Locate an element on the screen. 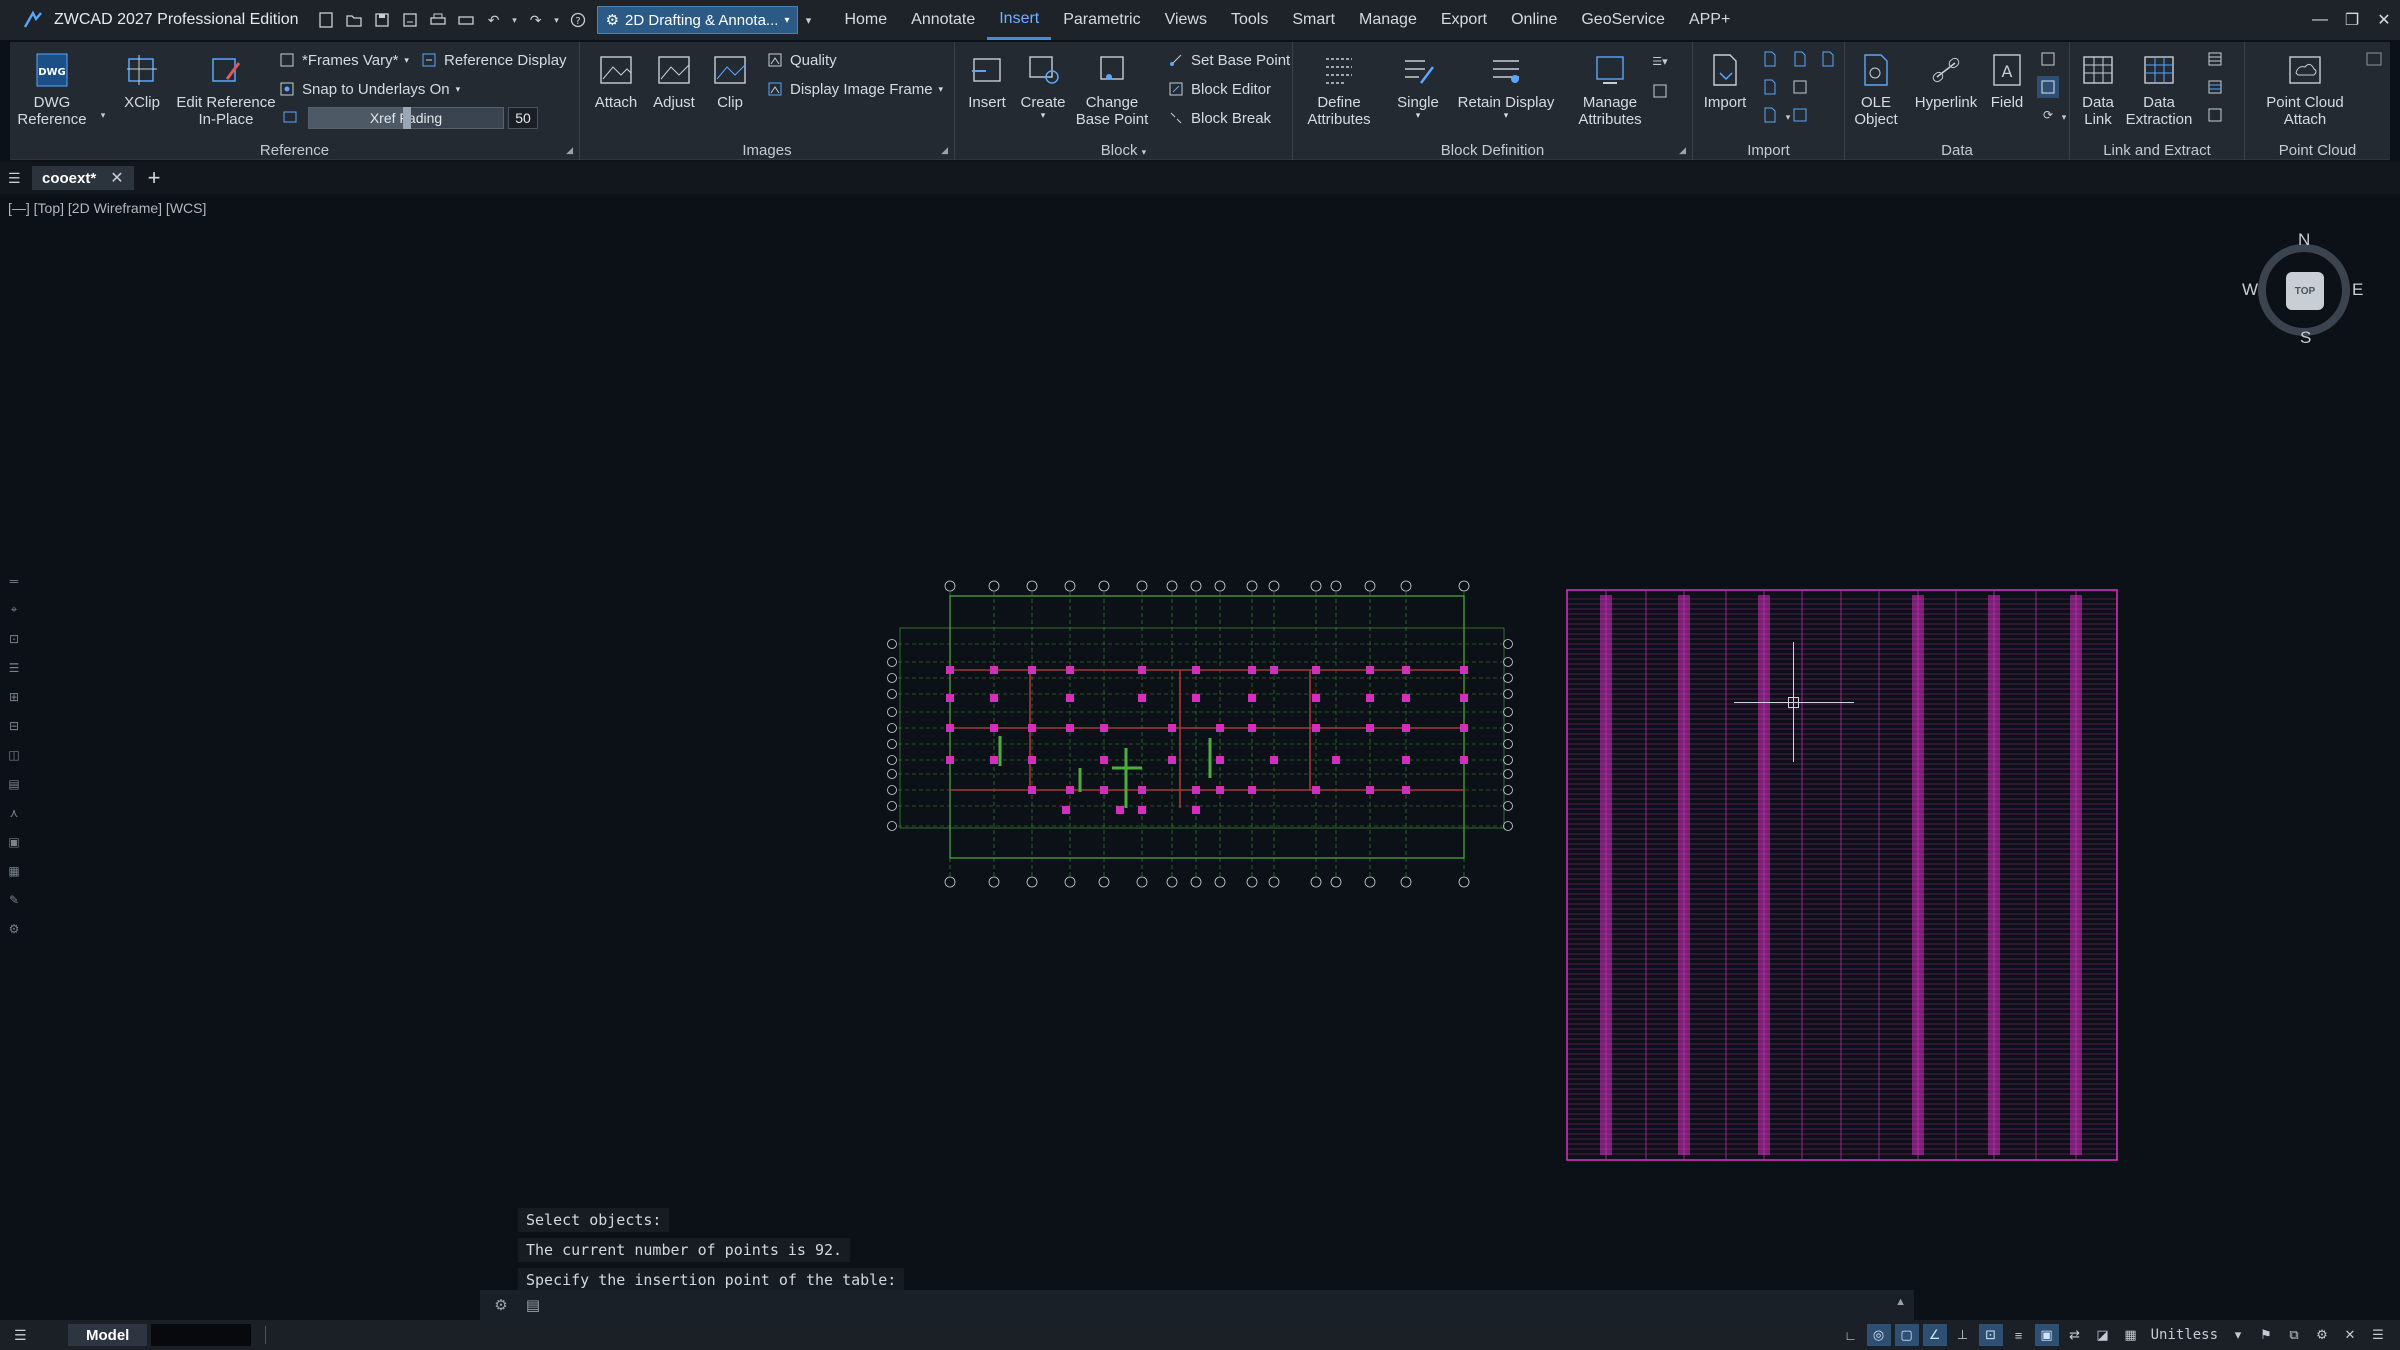 Image resolution: width=2400 pixels, height=1350 pixels. saveas-icon is located at coordinates (410, 20).